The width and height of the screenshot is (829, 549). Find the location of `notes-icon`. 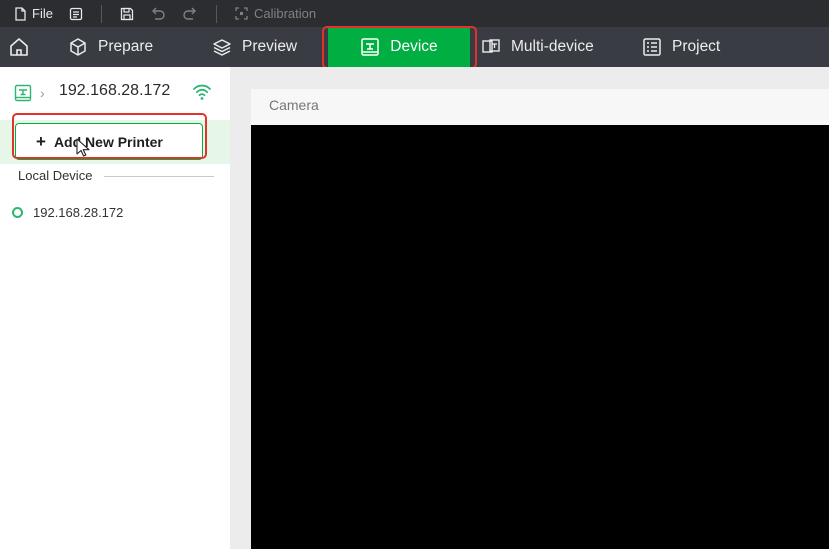

notes-icon is located at coordinates (76, 13).